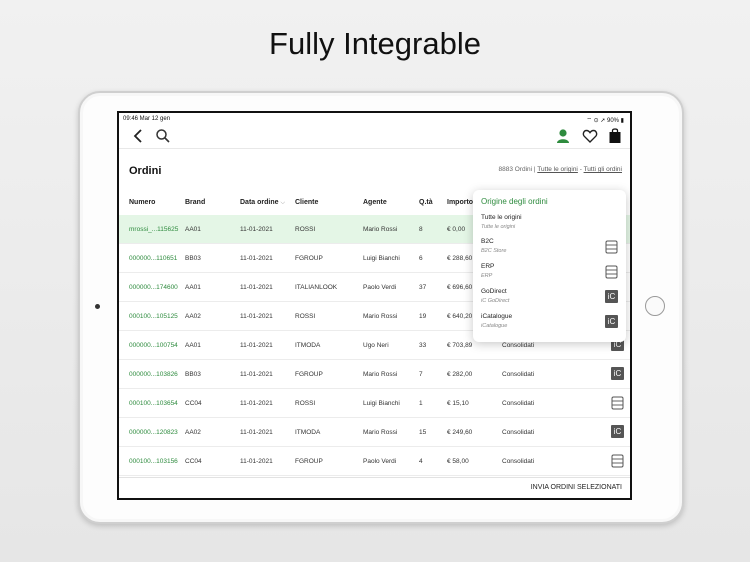 This screenshot has width=750, height=562. I want to click on page-title: Ordini, so click(145, 171).